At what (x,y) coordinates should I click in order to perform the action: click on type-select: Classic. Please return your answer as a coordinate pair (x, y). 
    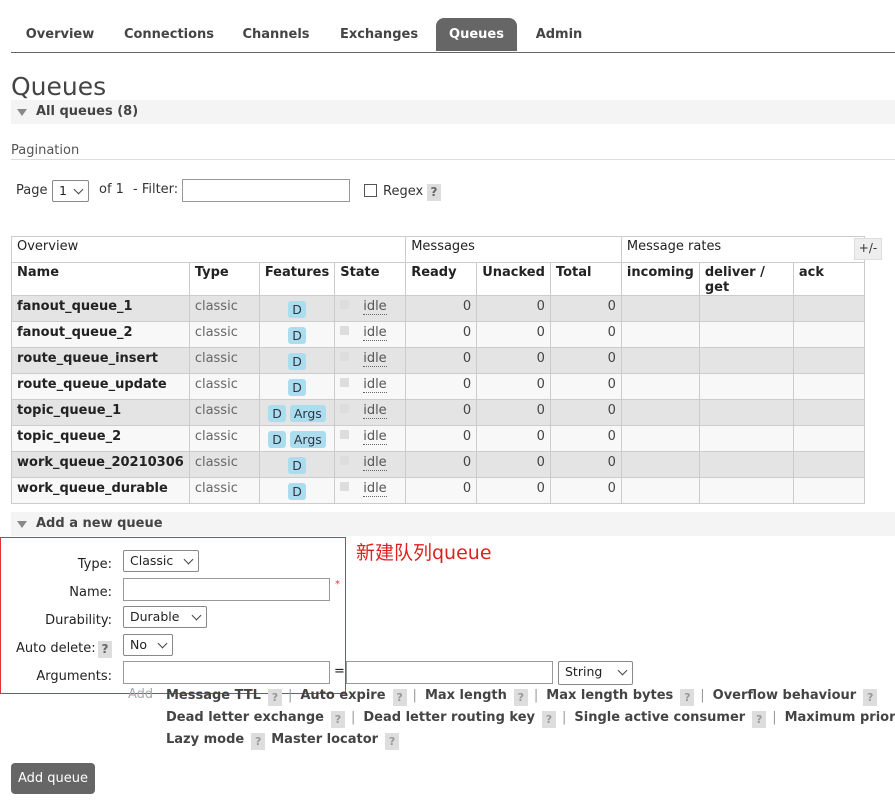
    Looking at the image, I should click on (161, 561).